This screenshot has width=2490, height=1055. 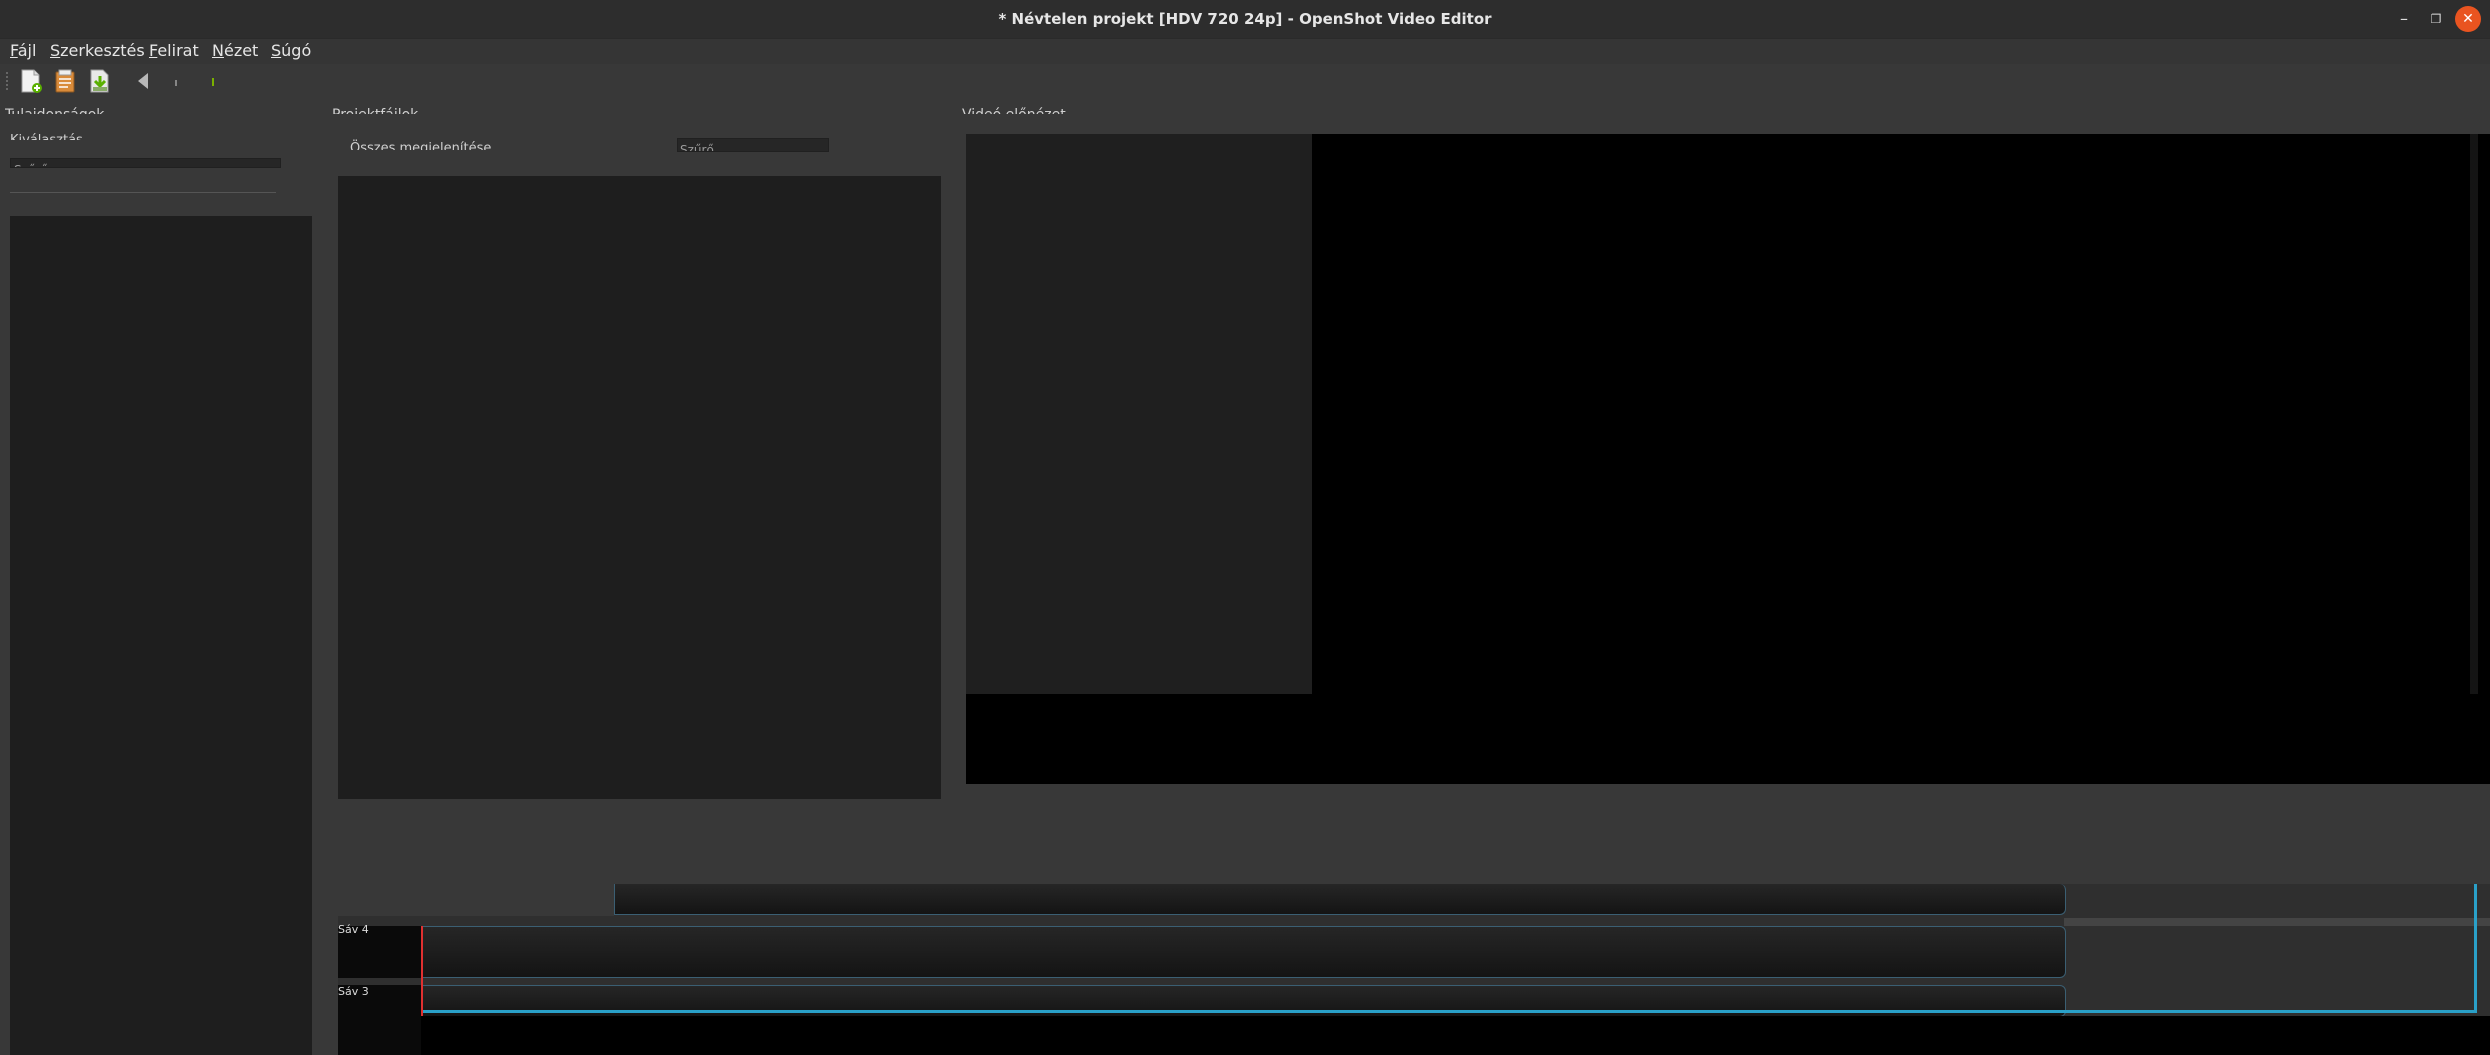 I want to click on timeline-header-spacer, so click(x=476, y=900).